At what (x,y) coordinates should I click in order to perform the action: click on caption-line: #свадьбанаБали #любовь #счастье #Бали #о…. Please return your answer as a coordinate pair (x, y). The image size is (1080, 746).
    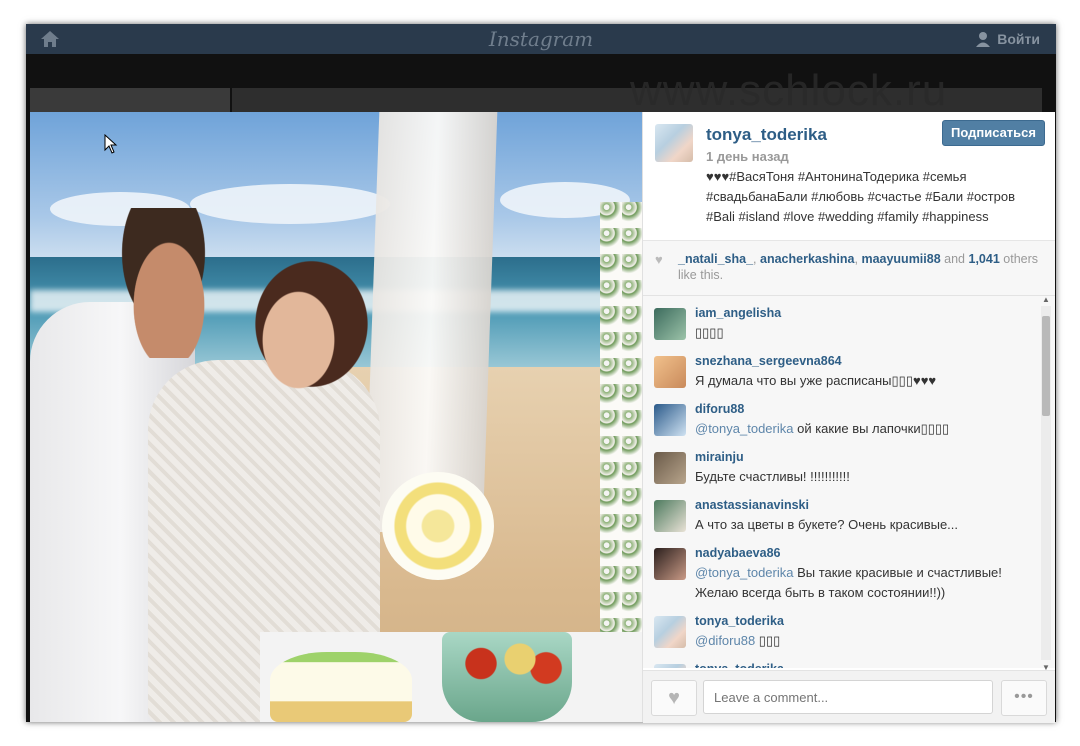
    Looking at the image, I should click on (861, 196).